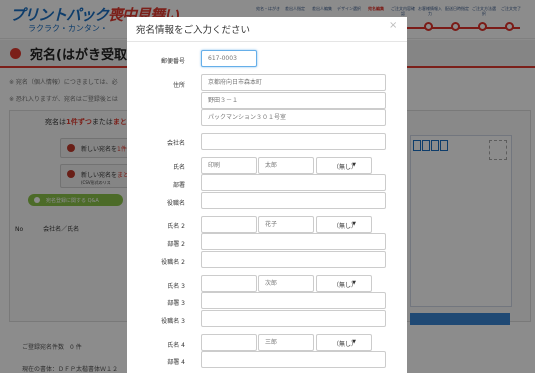  I want to click on department2-label: 部署 2, so click(176, 244).